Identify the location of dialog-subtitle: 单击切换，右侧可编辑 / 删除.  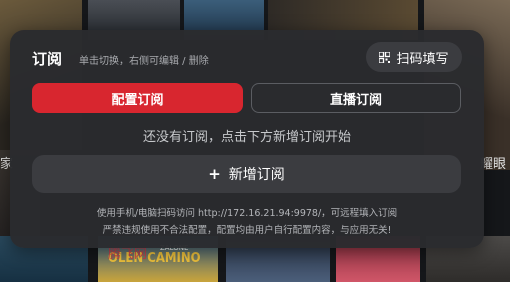
(144, 61).